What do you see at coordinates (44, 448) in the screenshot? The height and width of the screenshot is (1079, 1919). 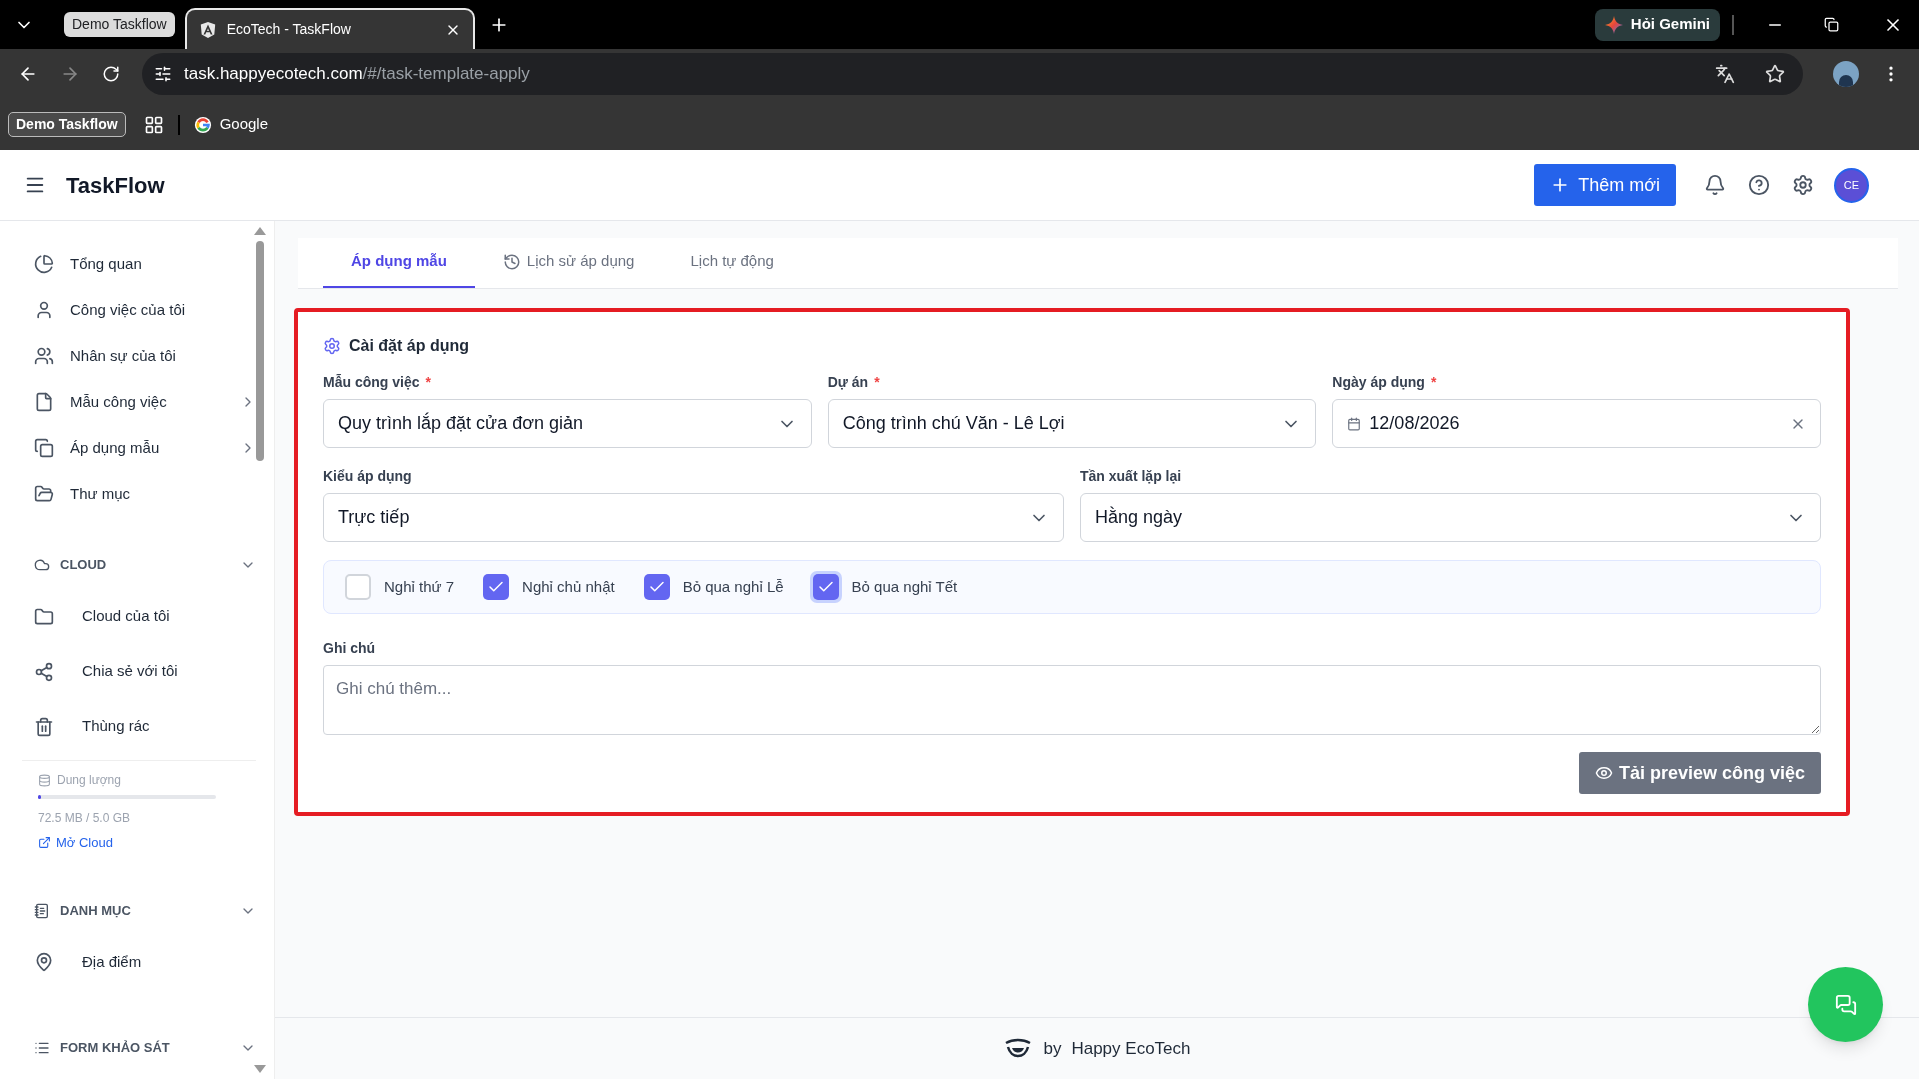 I see `copy-icon` at bounding box center [44, 448].